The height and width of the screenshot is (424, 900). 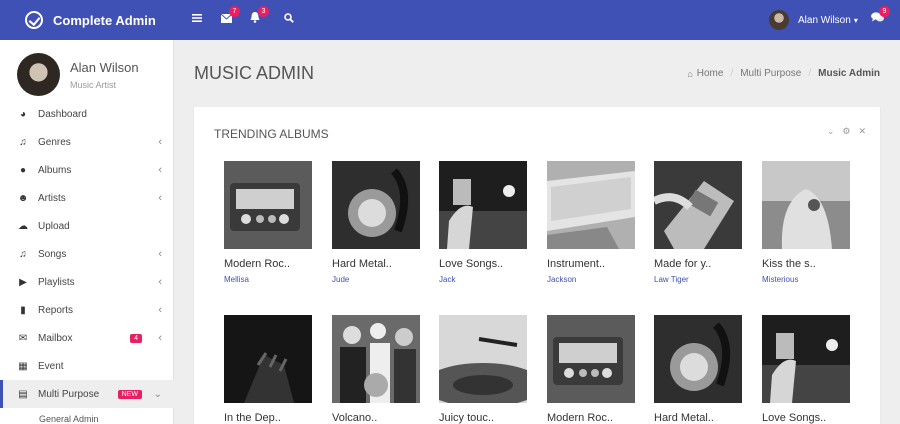 I want to click on sidebar-subitem-general-admin: General Admin, so click(x=69, y=419).